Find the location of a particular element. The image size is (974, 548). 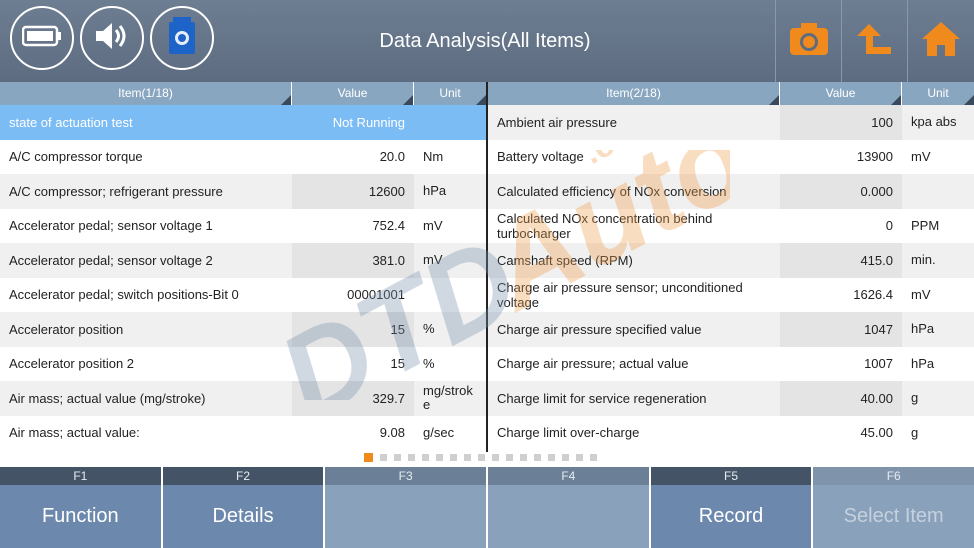

table-header: Item(2/18) Value Unit is located at coordinates (731, 93).